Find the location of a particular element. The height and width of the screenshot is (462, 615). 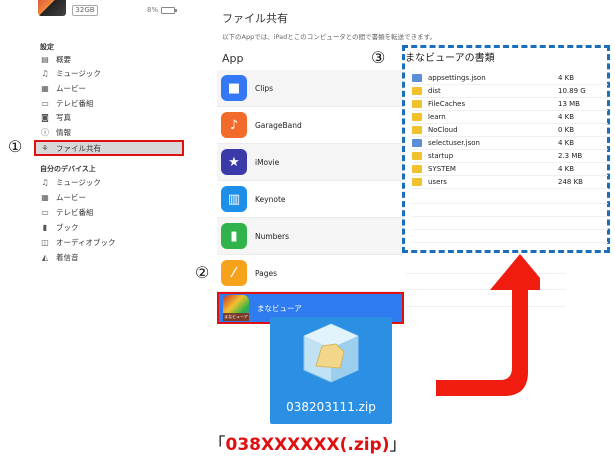

sidebar-item-device-ringtones: ◭ 着信音 is located at coordinates (59, 257).